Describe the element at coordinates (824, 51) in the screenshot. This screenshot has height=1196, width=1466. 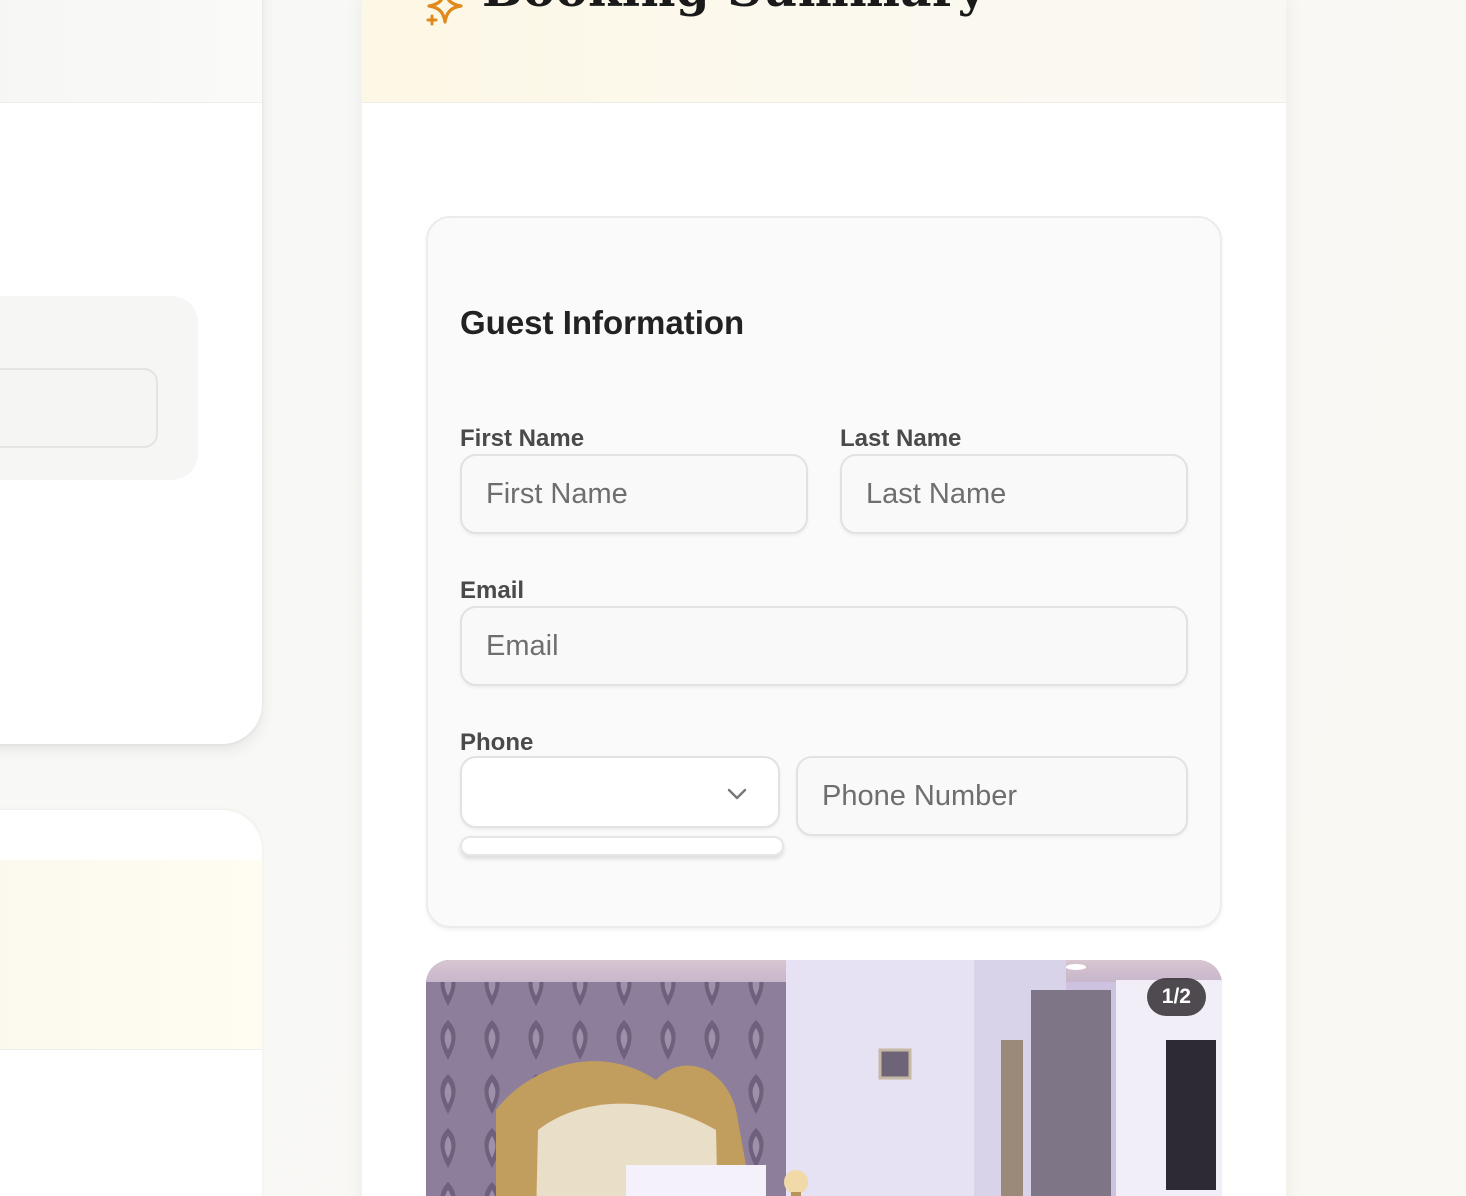
I see `booking-summary-header: Booking Summary` at that location.